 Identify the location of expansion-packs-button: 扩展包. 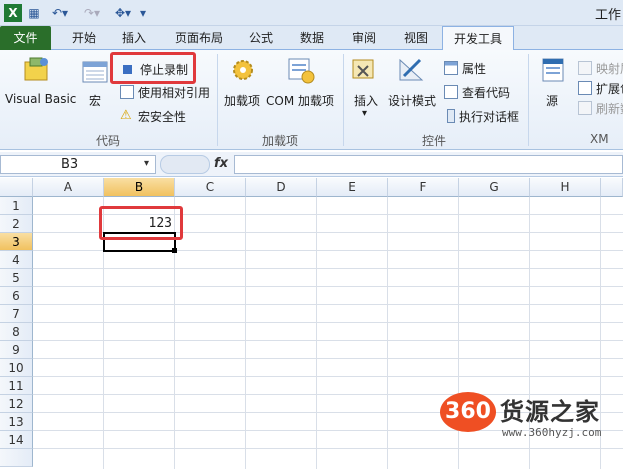
(600, 88).